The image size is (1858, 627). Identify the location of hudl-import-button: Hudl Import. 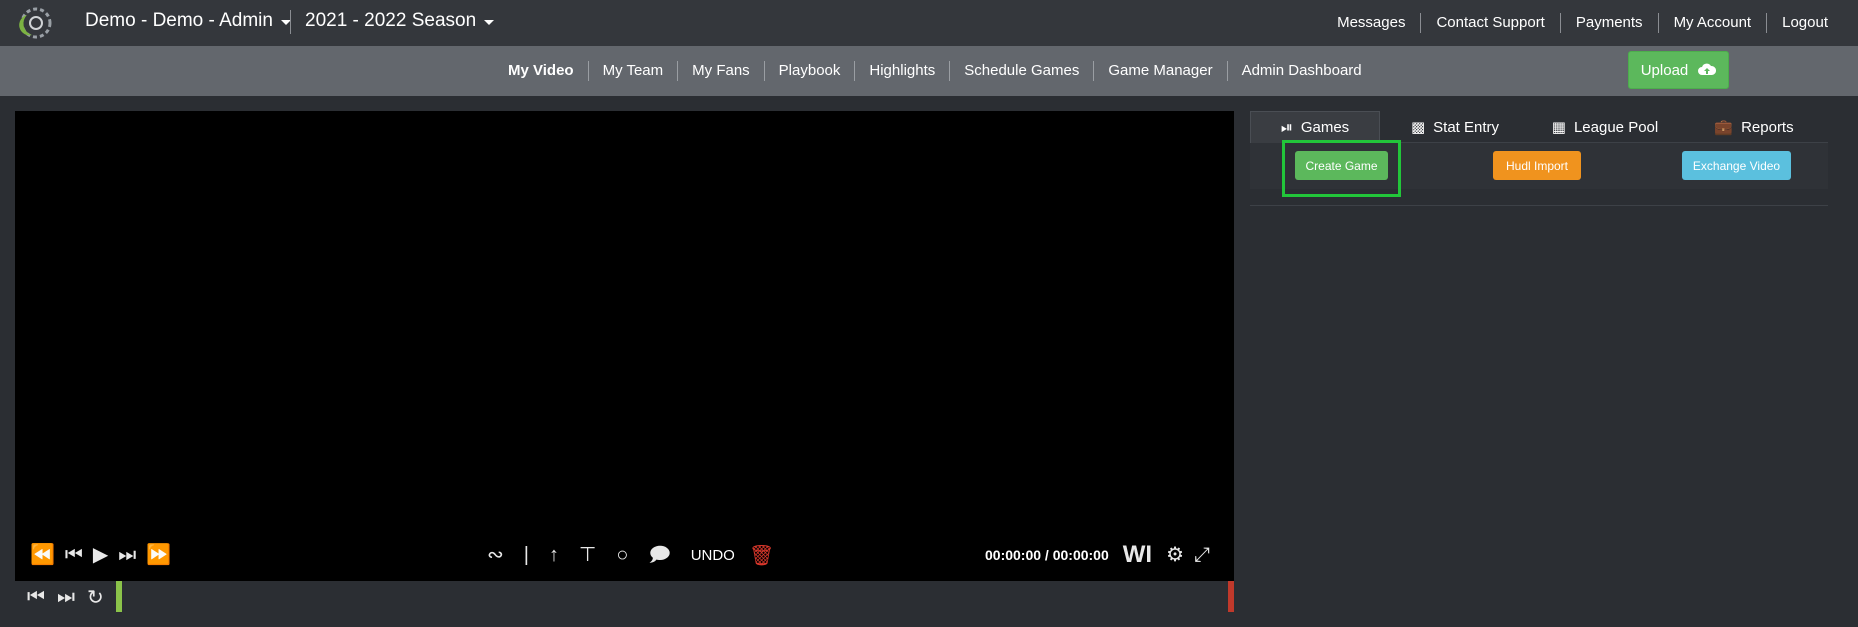
(1537, 165).